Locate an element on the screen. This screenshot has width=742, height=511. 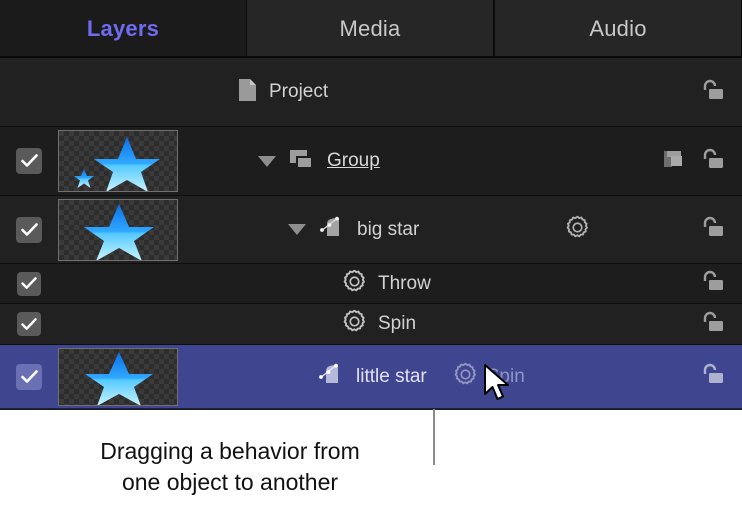
tab-media-label: Media is located at coordinates (370, 28).